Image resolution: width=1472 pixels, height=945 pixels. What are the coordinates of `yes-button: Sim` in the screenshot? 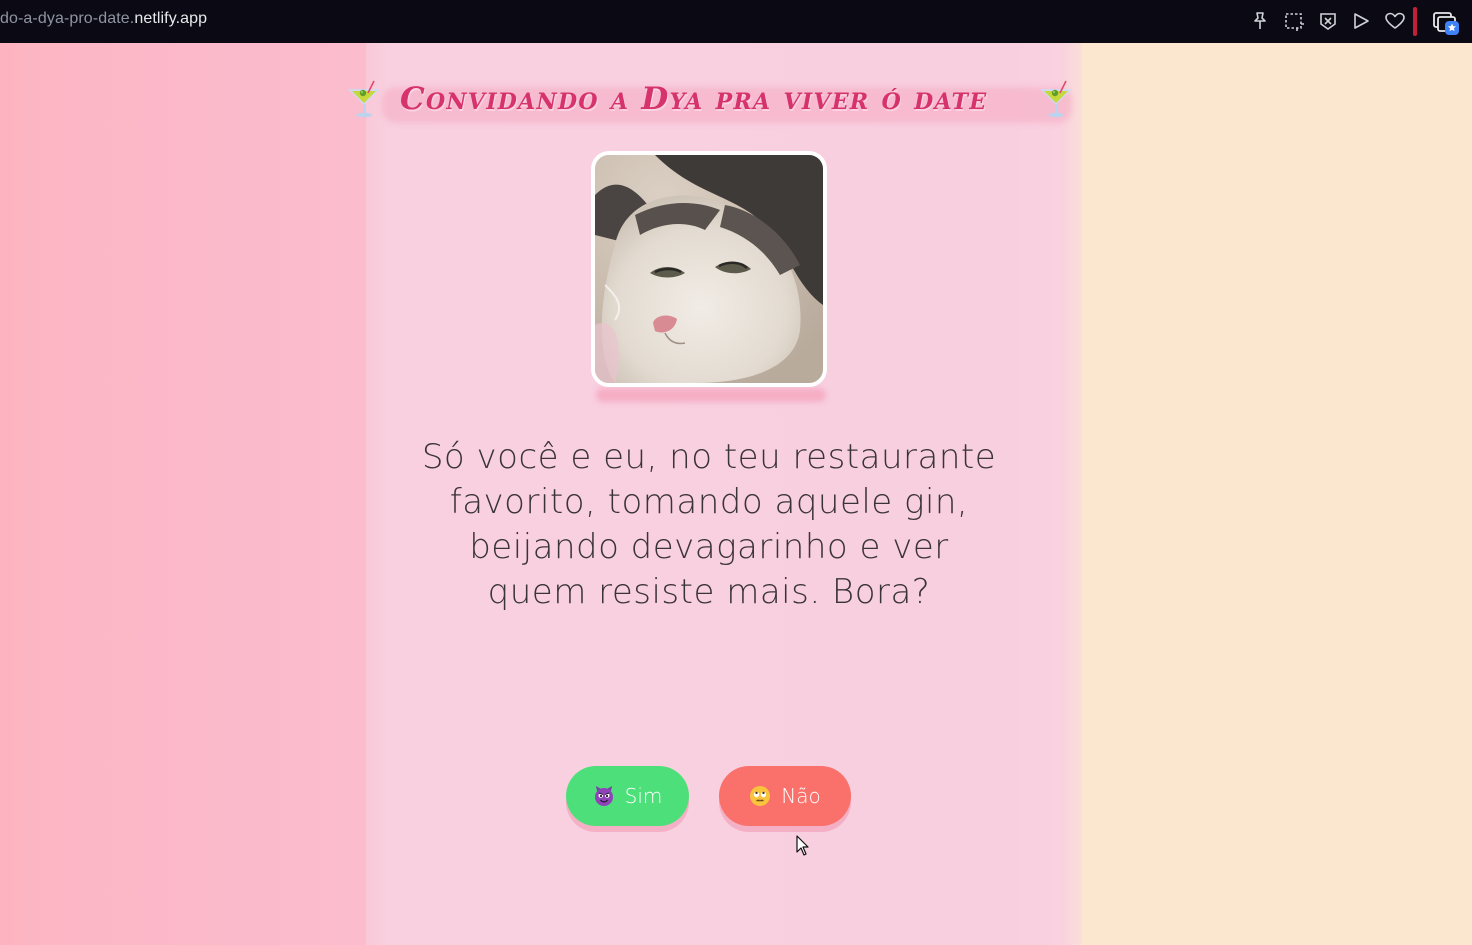 It's located at (627, 796).